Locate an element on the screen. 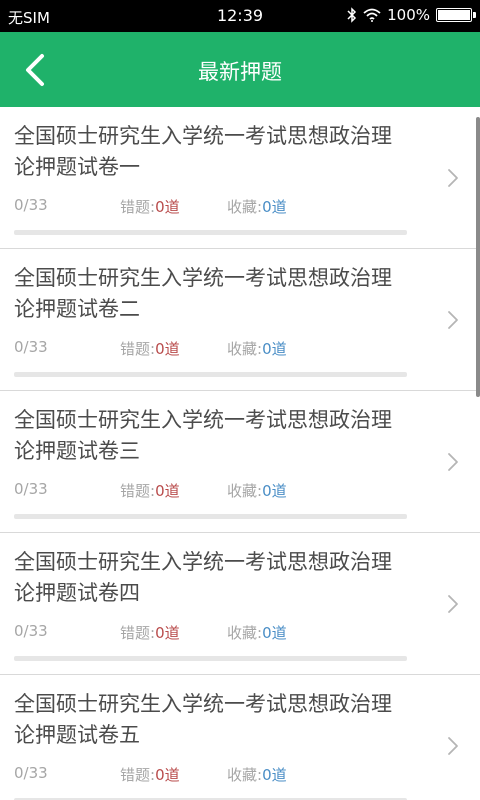 Image resolution: width=480 pixels, height=800 pixels. wifi-icon is located at coordinates (372, 15).